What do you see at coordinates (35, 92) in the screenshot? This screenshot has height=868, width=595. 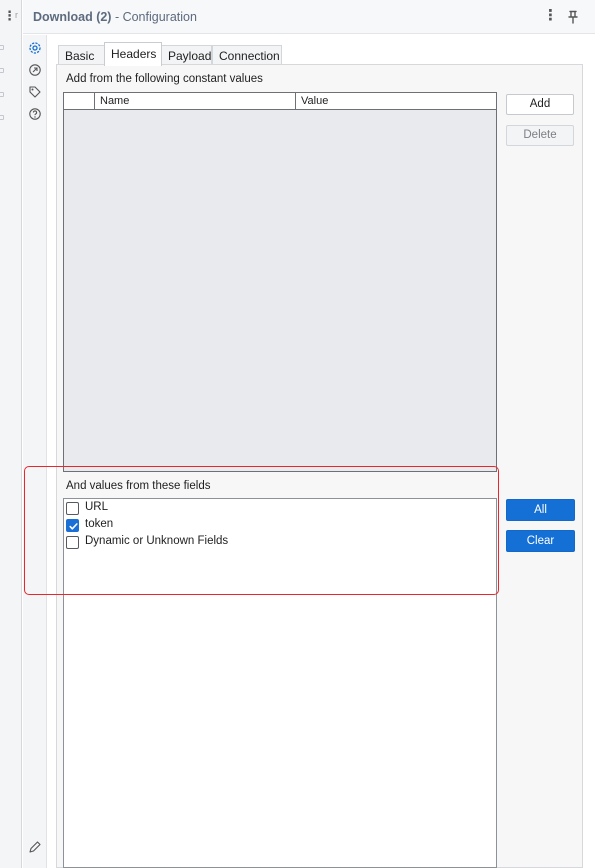 I see `tag-icon` at bounding box center [35, 92].